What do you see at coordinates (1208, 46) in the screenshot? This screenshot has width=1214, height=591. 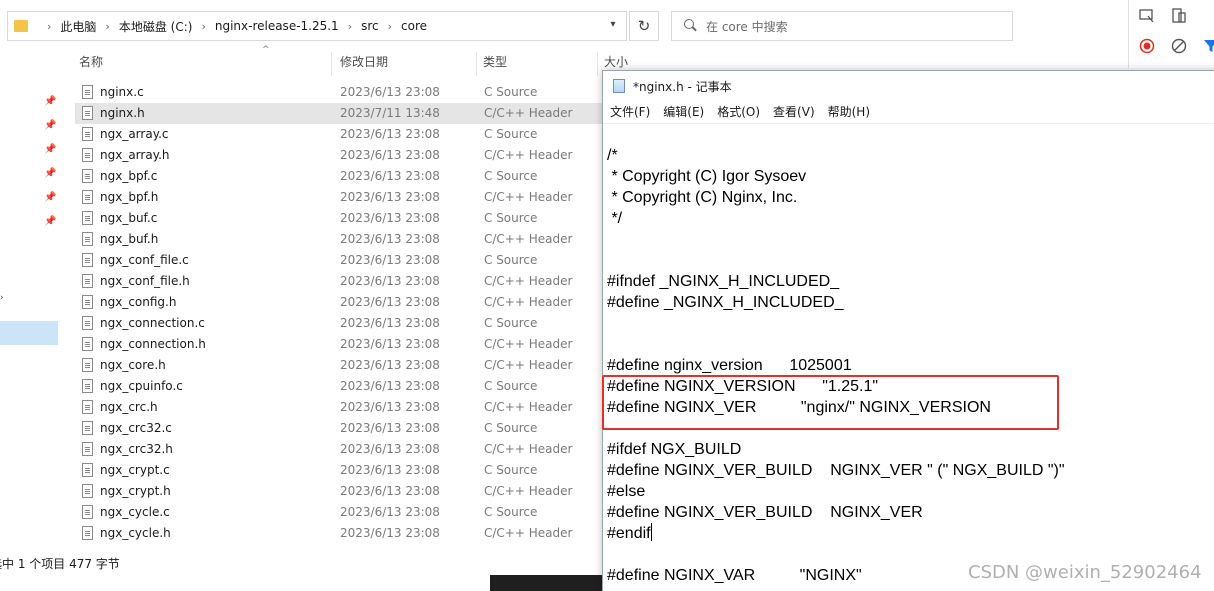 I see `filter-icon` at bounding box center [1208, 46].